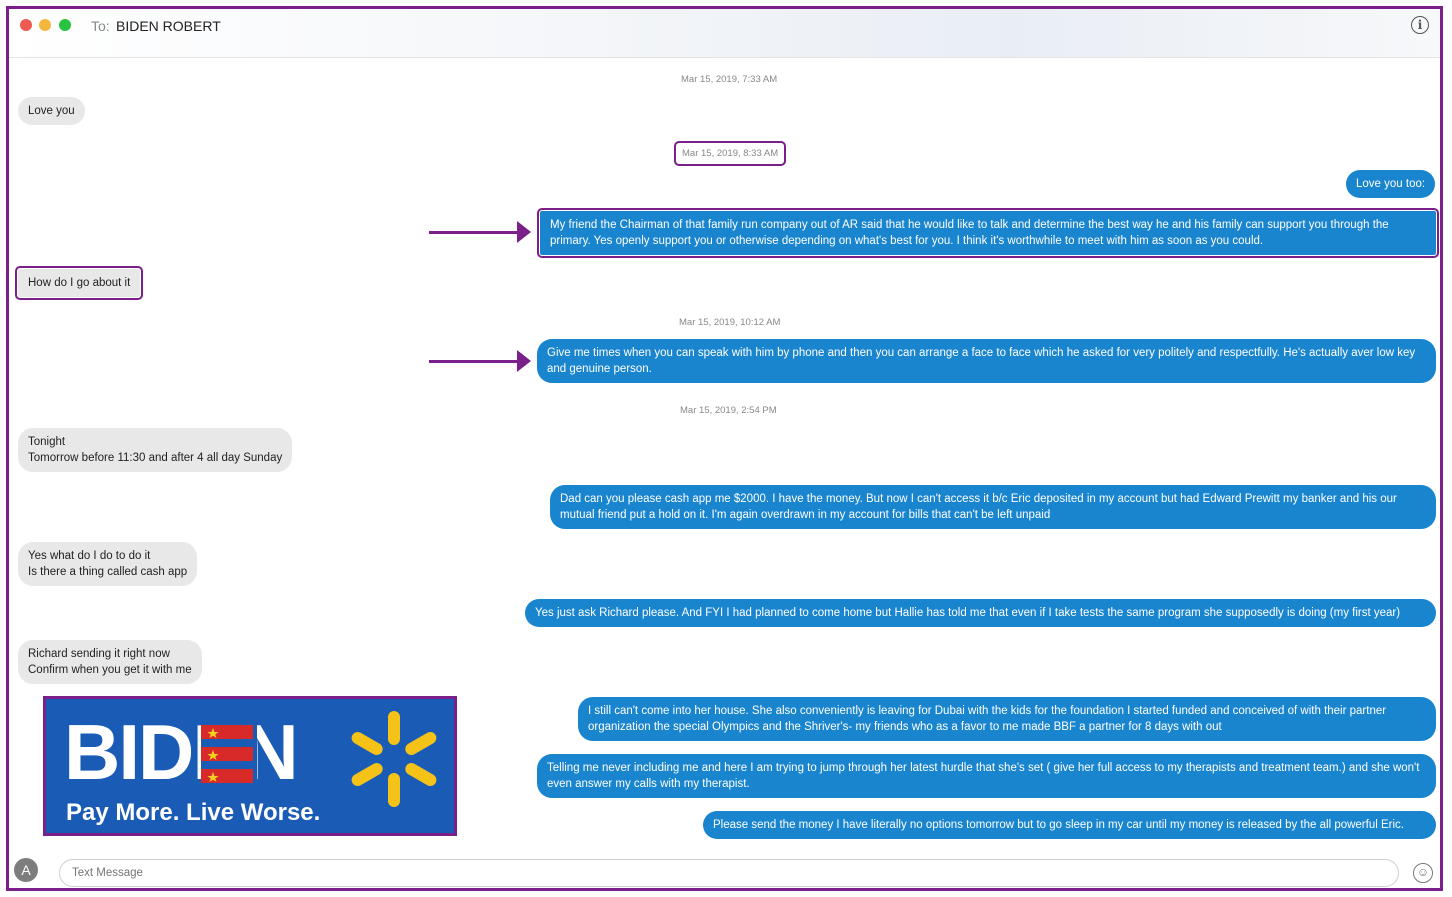  I want to click on title-bar: To: BIDEN ROBERT i, so click(724, 33).